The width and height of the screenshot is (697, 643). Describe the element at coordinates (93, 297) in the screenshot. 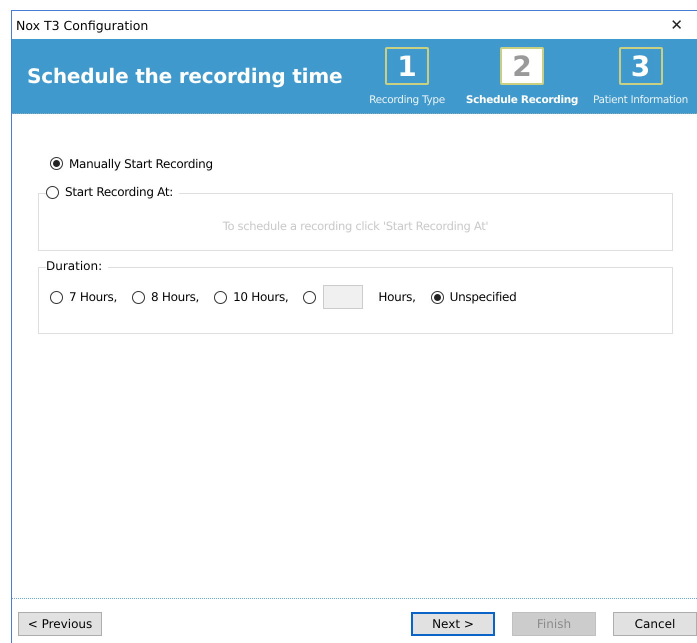

I see `radio-label: 7 Hours,` at that location.